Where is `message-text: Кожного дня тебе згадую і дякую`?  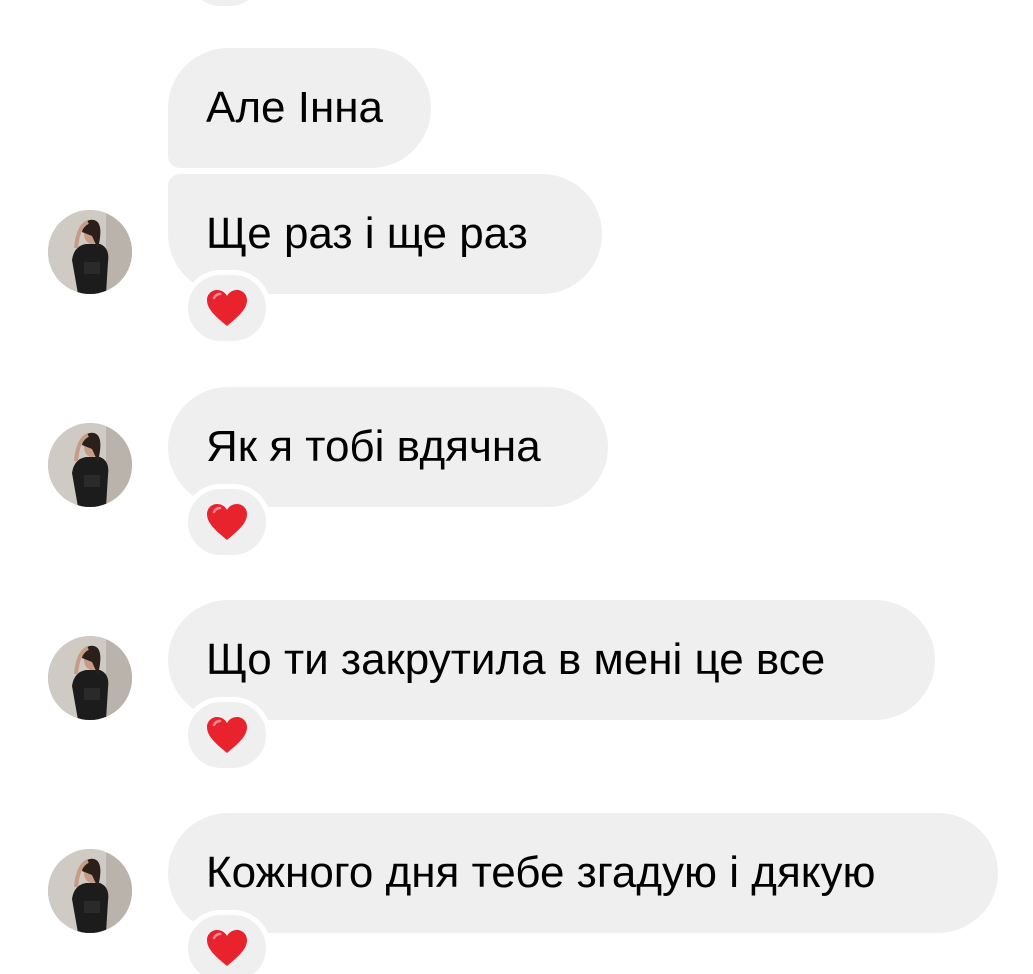 message-text: Кожного дня тебе згадую і дякую is located at coordinates (541, 872).